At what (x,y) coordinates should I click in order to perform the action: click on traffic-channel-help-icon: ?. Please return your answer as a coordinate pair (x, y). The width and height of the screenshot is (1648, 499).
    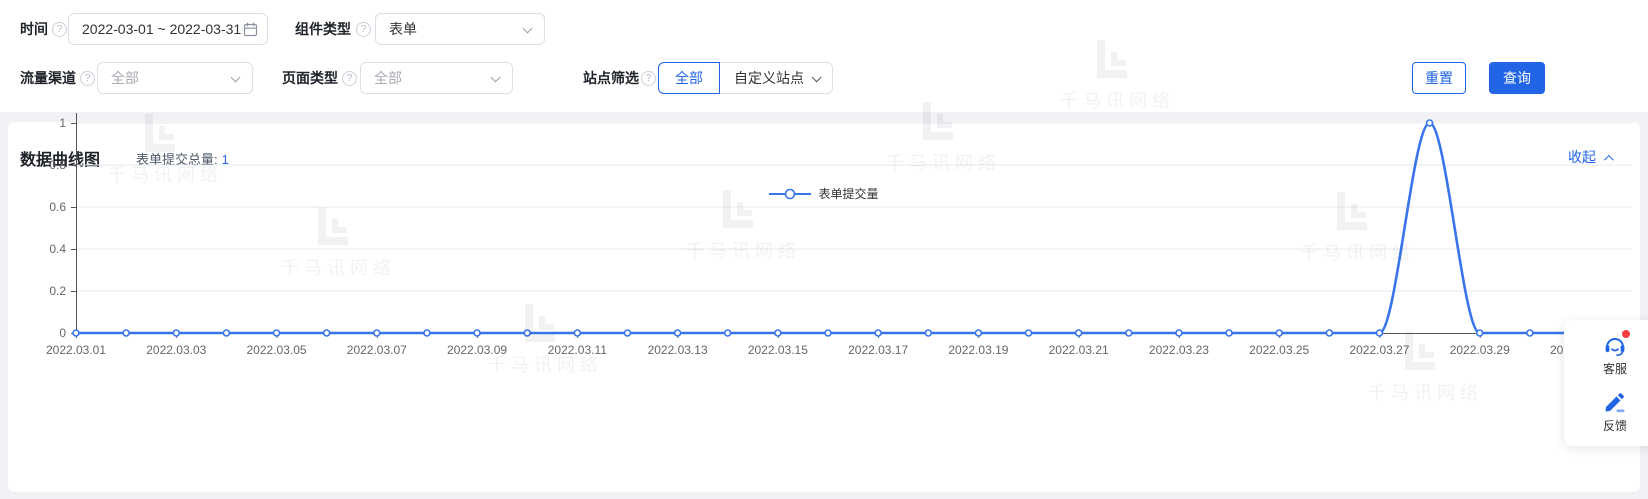
    Looking at the image, I should click on (87, 78).